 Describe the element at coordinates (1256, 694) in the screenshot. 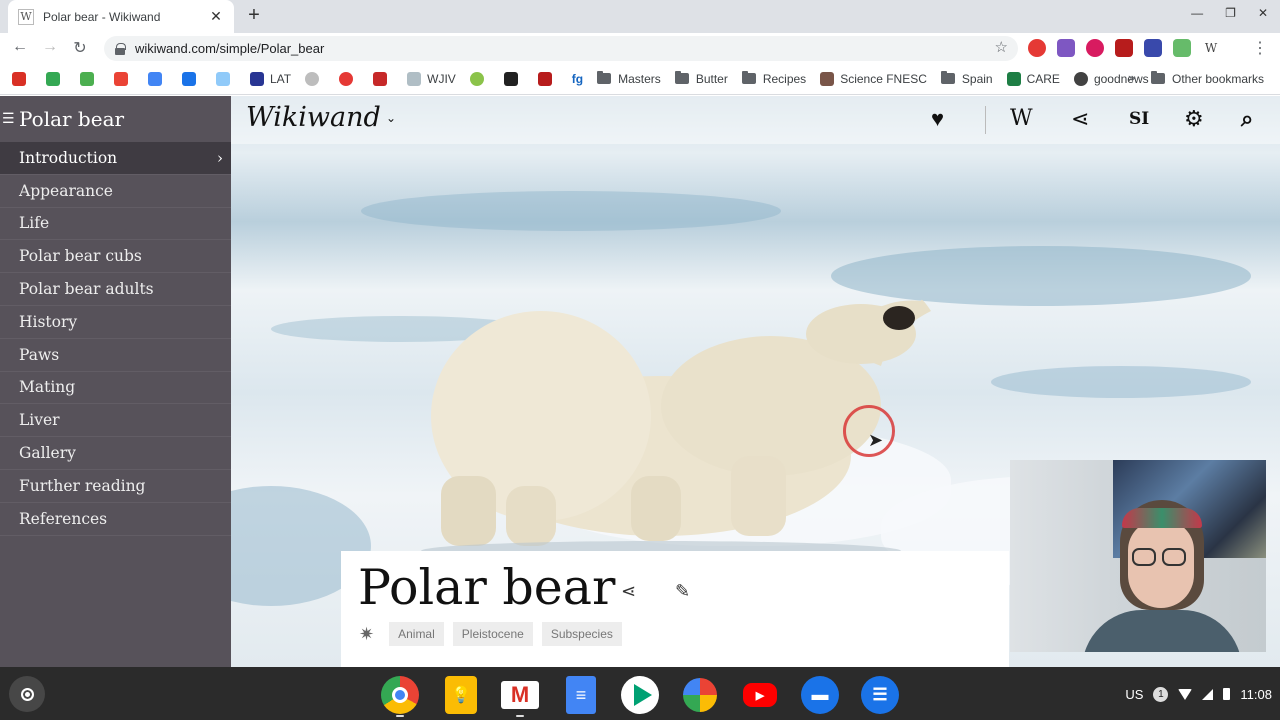

I see `clock: 11:08` at that location.